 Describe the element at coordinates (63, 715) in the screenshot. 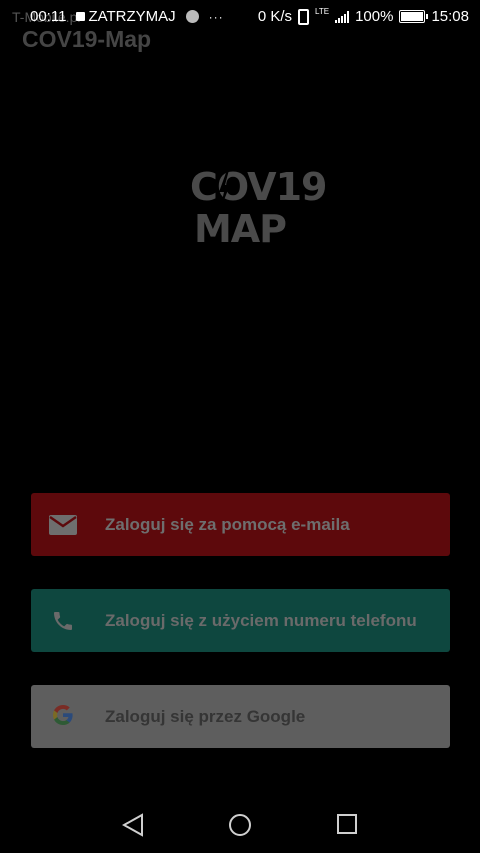

I see `google-g-icon` at that location.